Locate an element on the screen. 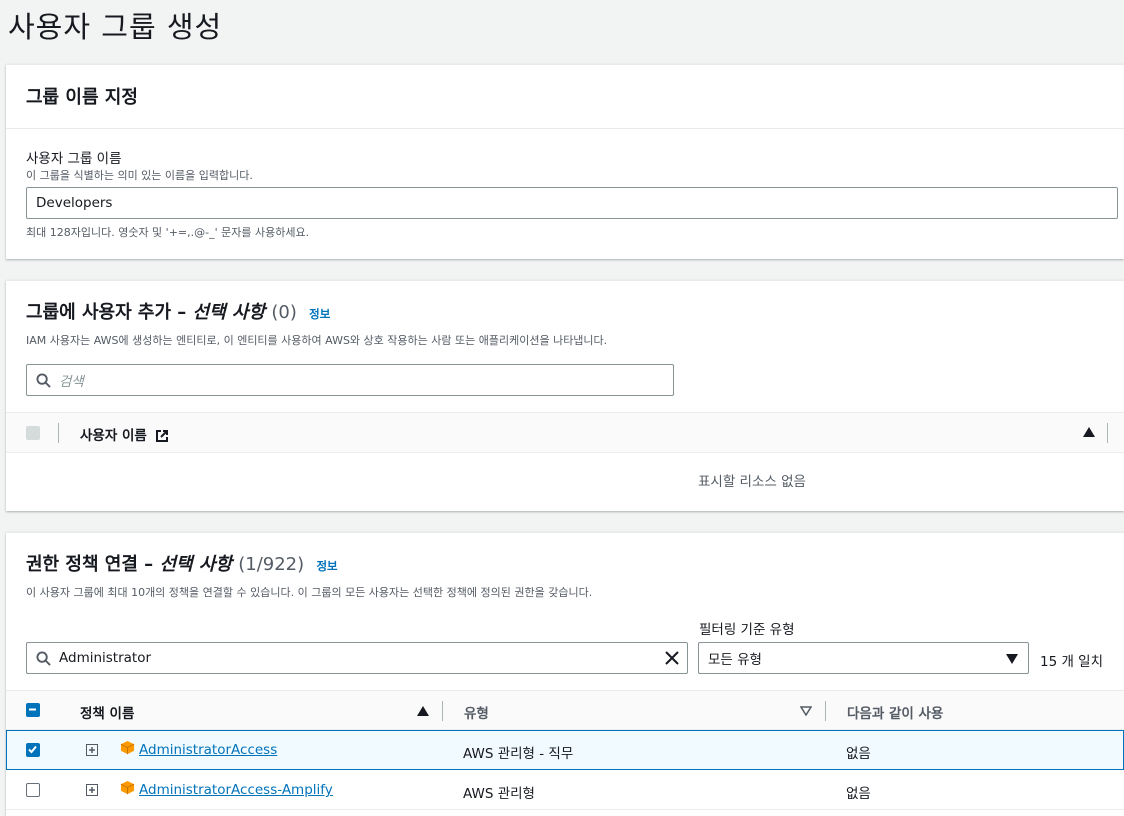  clear-search-icon is located at coordinates (672, 658).